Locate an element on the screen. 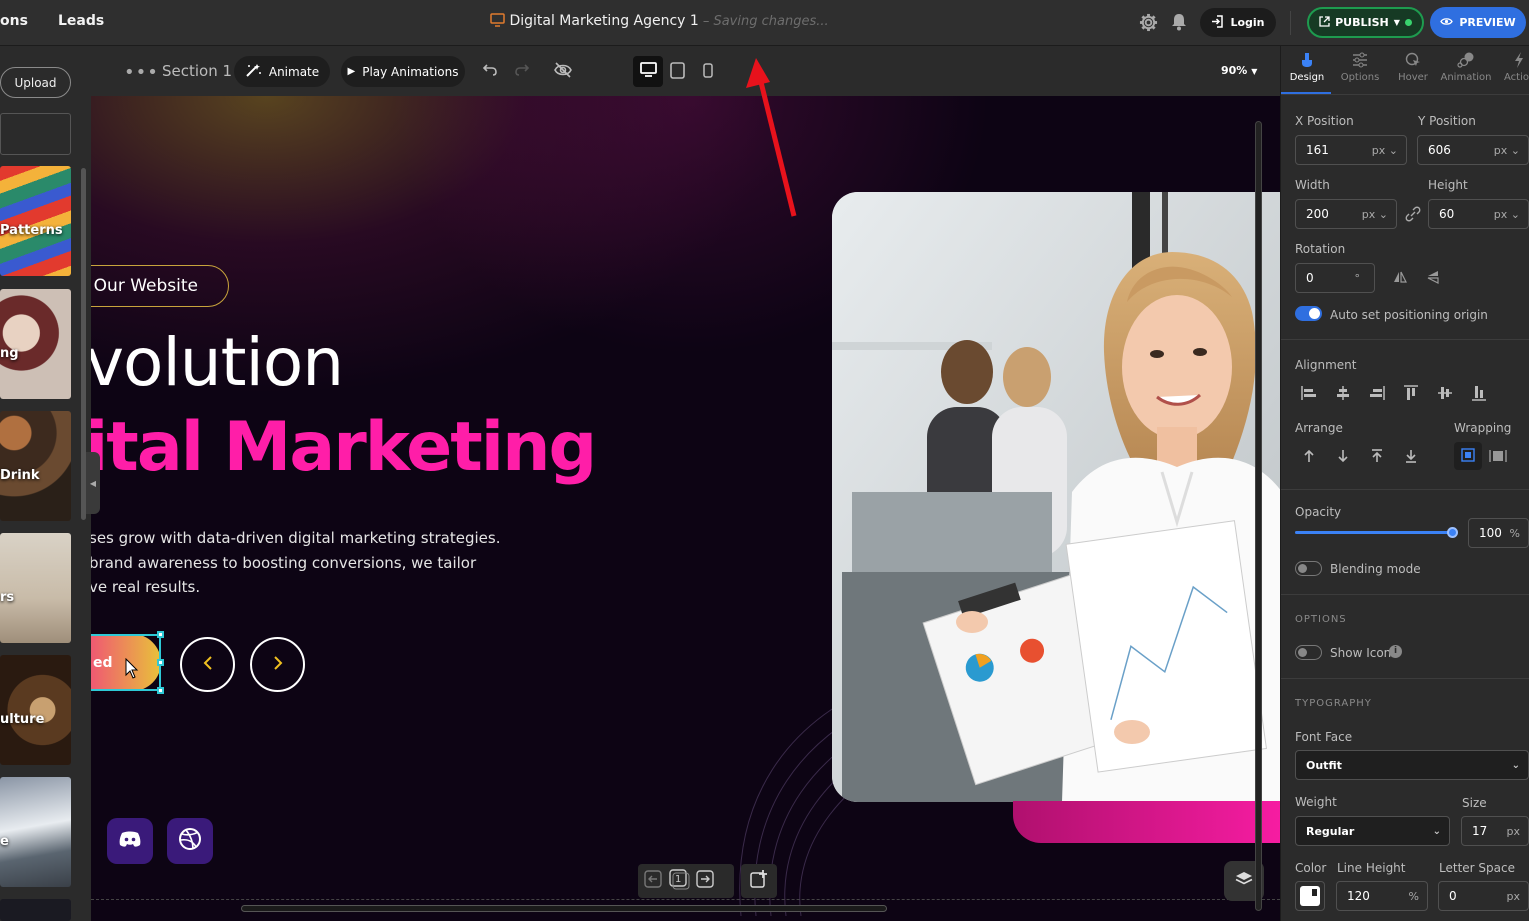 The image size is (1529, 921). hero-heading-line2: ital Marketing is located at coordinates (344, 447).